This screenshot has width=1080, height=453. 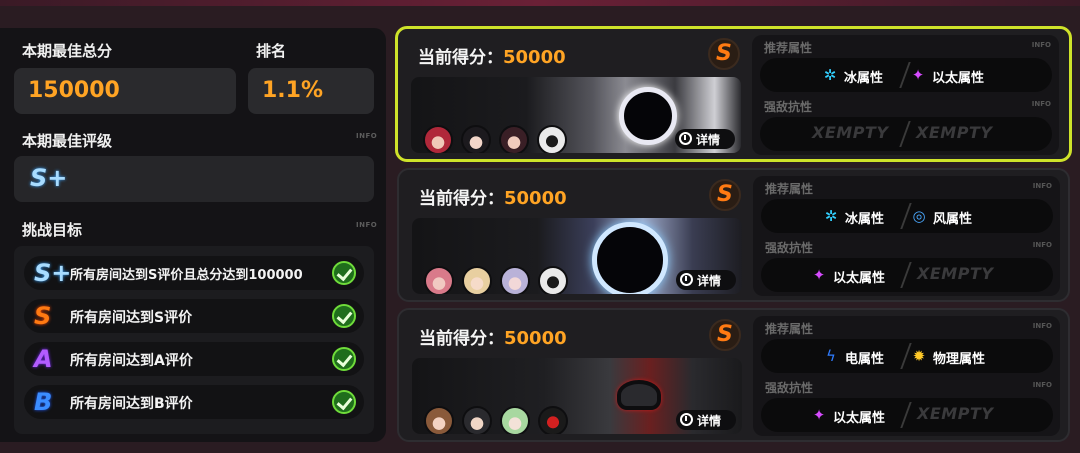 I want to click on goal-item: S+ 所有房间达到S评价且总分达到100000, so click(x=194, y=273).